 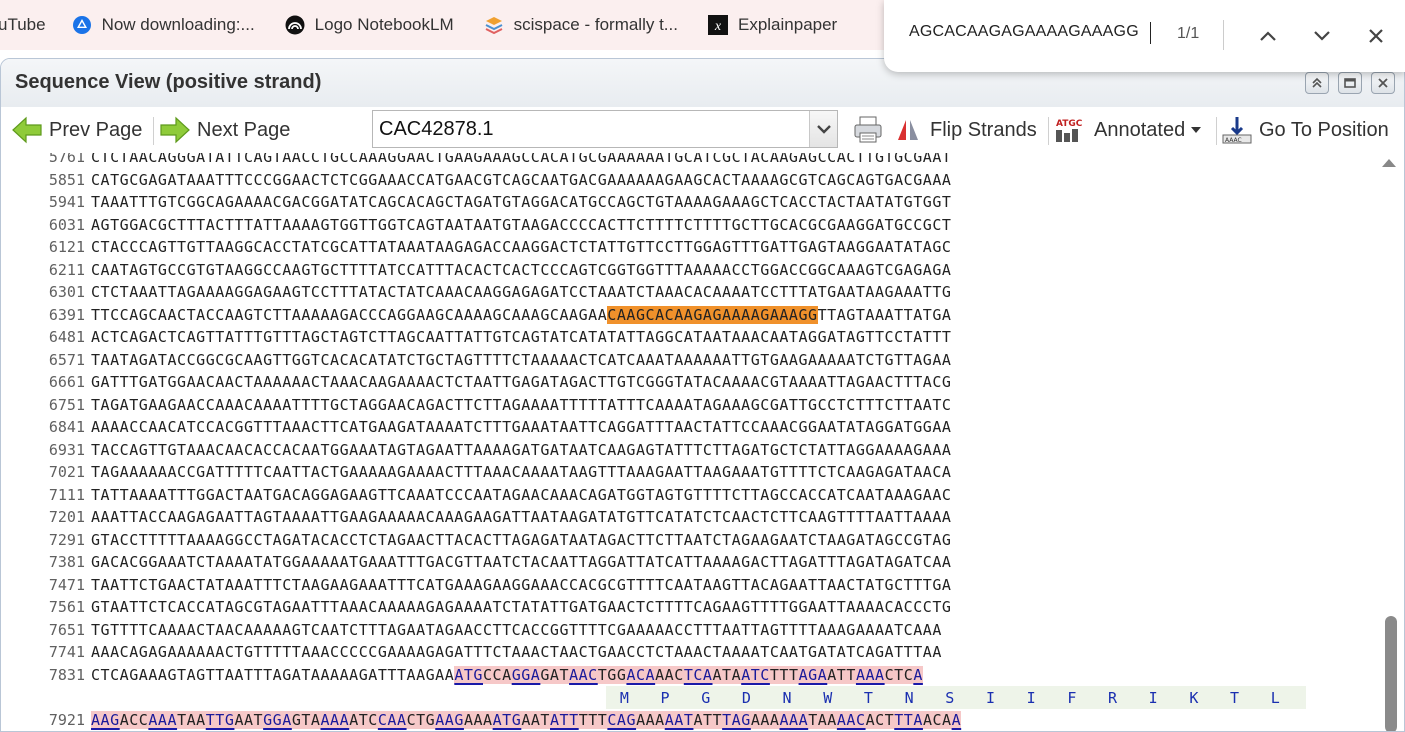 I want to click on amino-acid: P, so click(x=665, y=698).